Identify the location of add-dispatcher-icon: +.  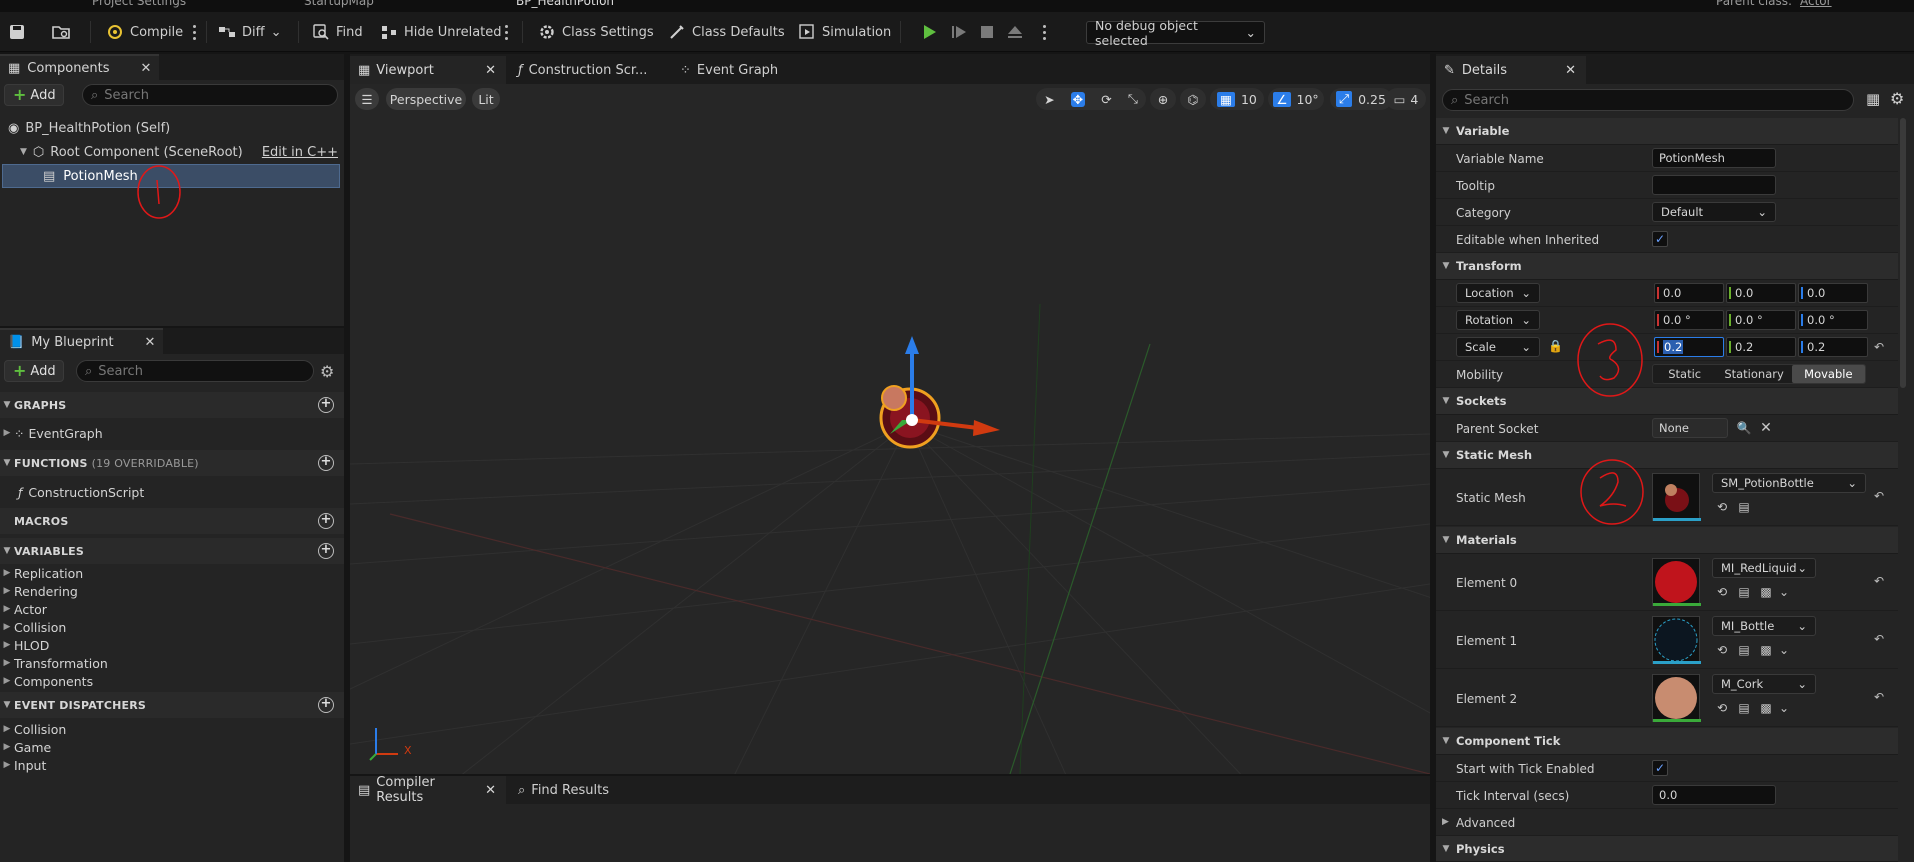
(326, 705).